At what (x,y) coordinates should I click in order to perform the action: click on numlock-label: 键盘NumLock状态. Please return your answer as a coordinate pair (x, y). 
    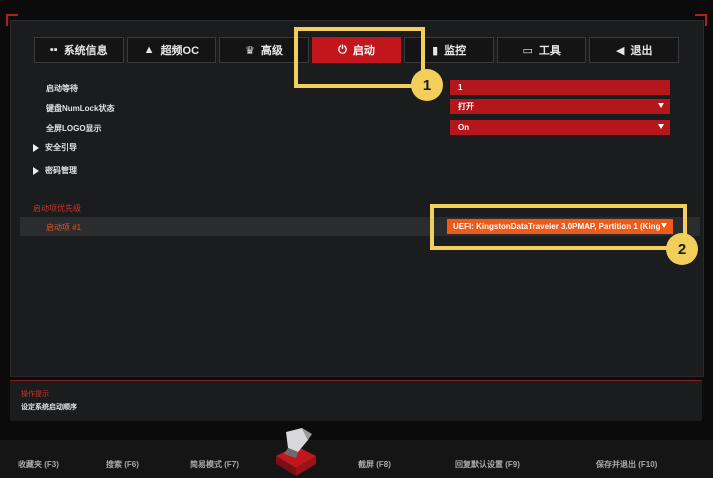
    Looking at the image, I should click on (80, 108).